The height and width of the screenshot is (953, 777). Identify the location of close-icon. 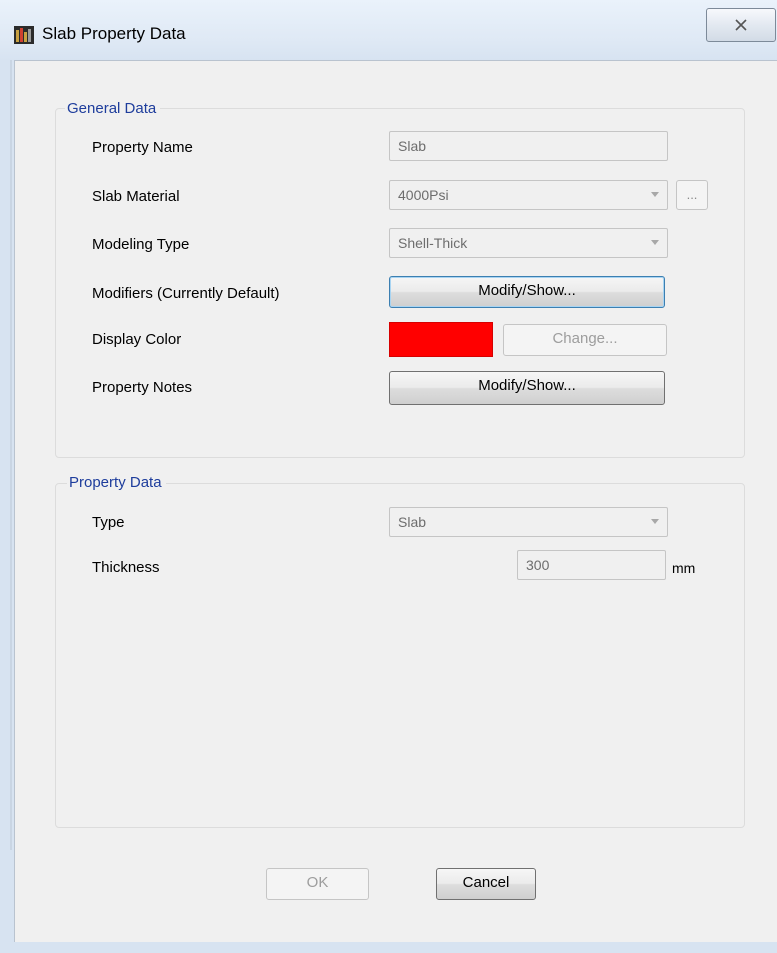
(741, 25).